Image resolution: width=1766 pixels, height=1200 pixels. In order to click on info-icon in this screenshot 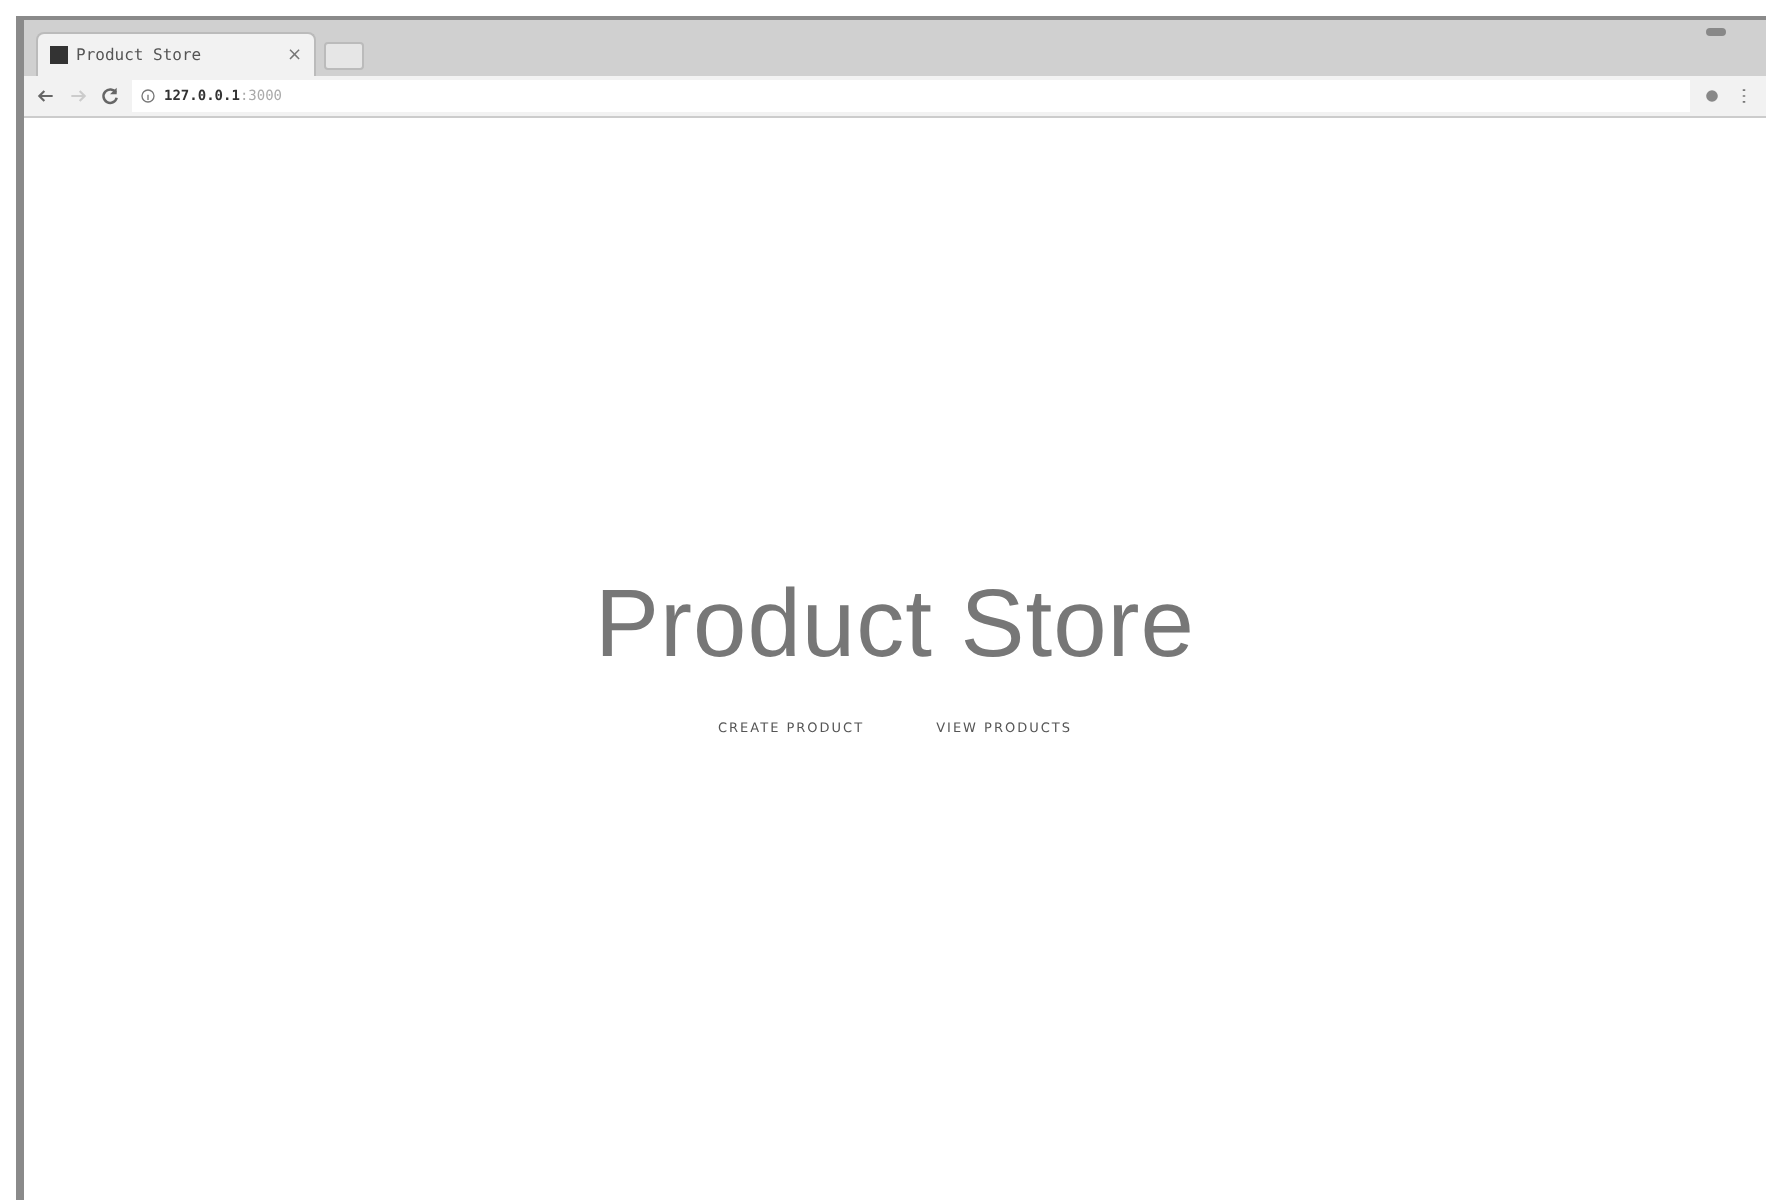, I will do `click(148, 96)`.